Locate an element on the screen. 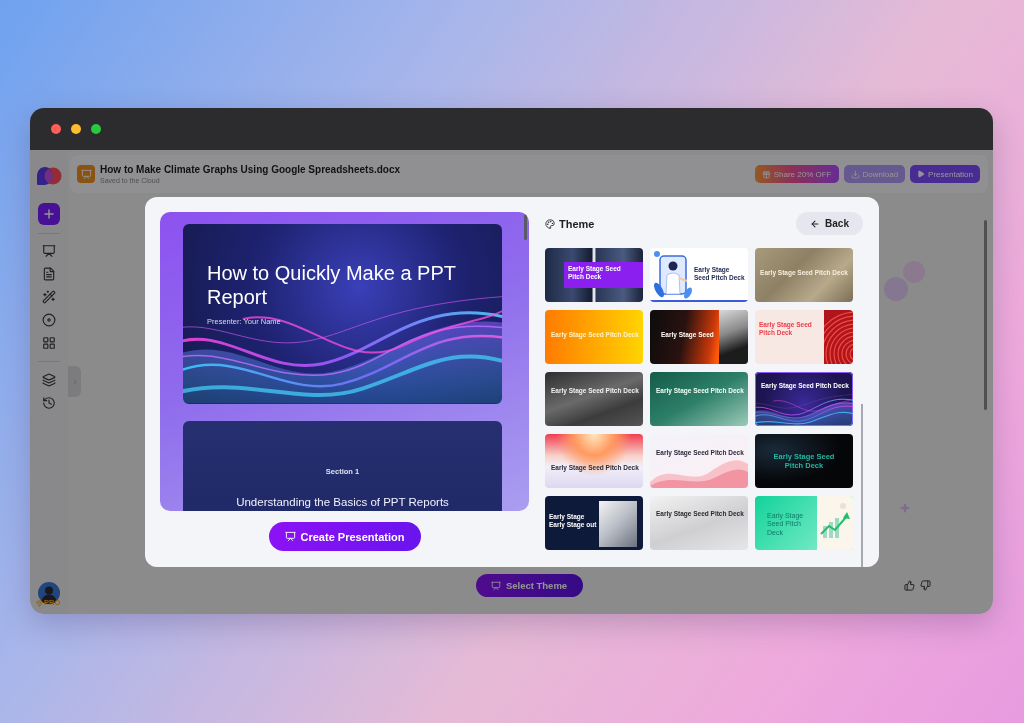 The image size is (1024, 723). presentation-button: Presentation is located at coordinates (945, 174).